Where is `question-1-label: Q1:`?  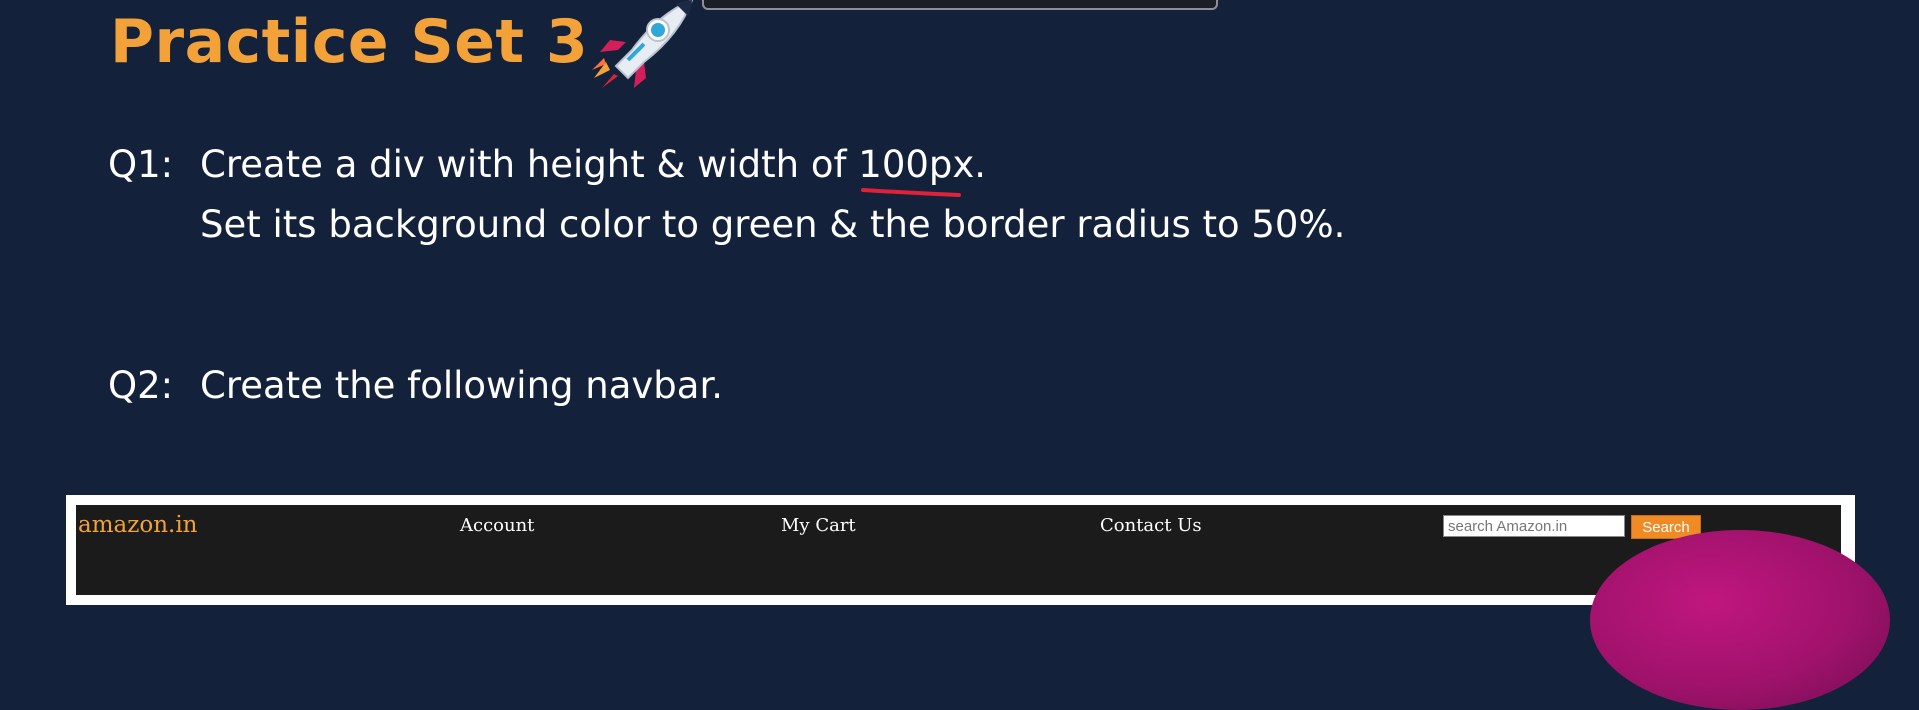
question-1-label: Q1: is located at coordinates (141, 164).